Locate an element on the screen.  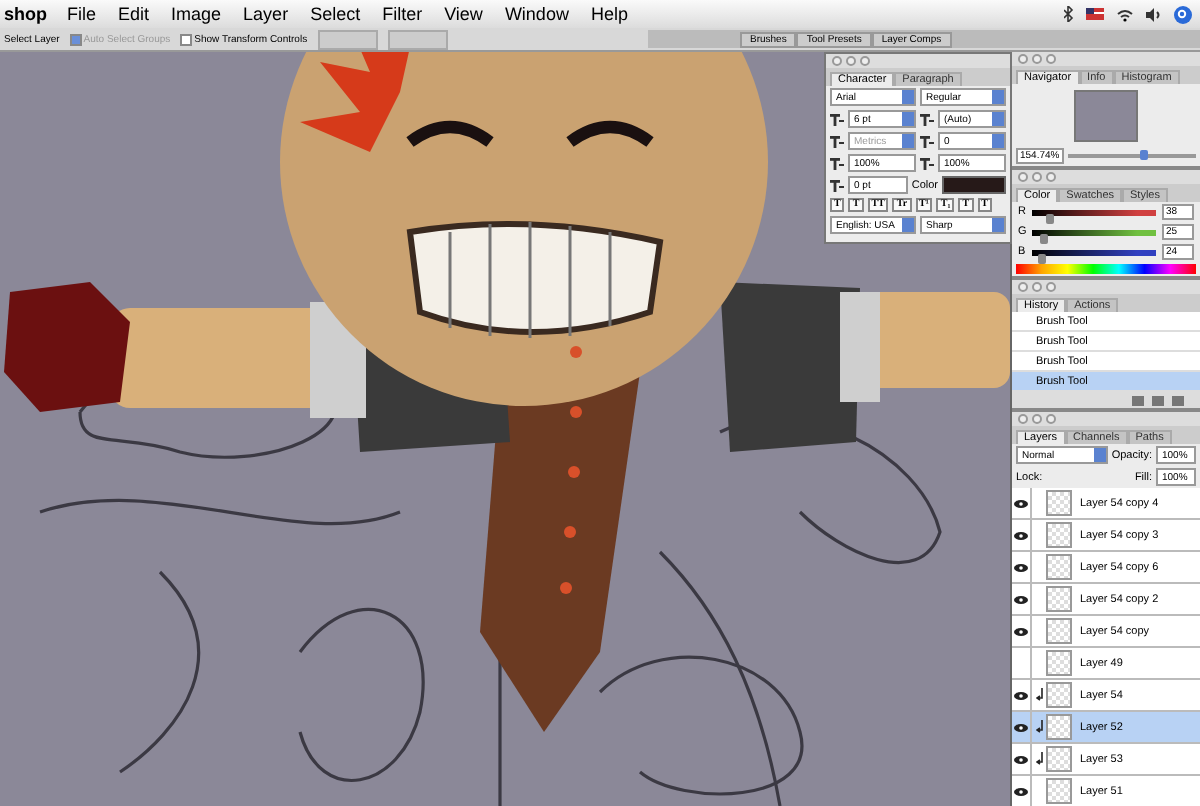
leading-icon is located at coordinates (927, 119).